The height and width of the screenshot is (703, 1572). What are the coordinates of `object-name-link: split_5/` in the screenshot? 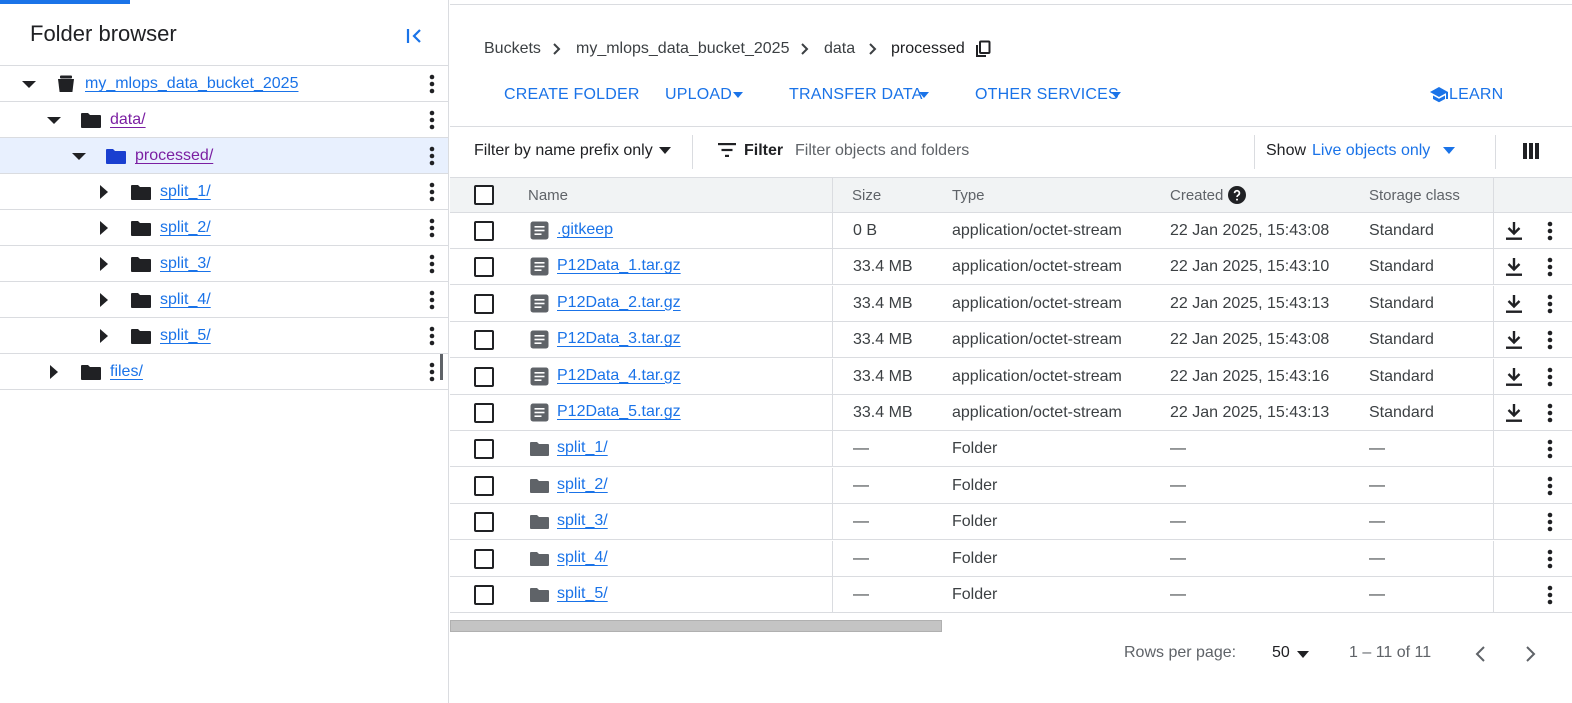 It's located at (582, 594).